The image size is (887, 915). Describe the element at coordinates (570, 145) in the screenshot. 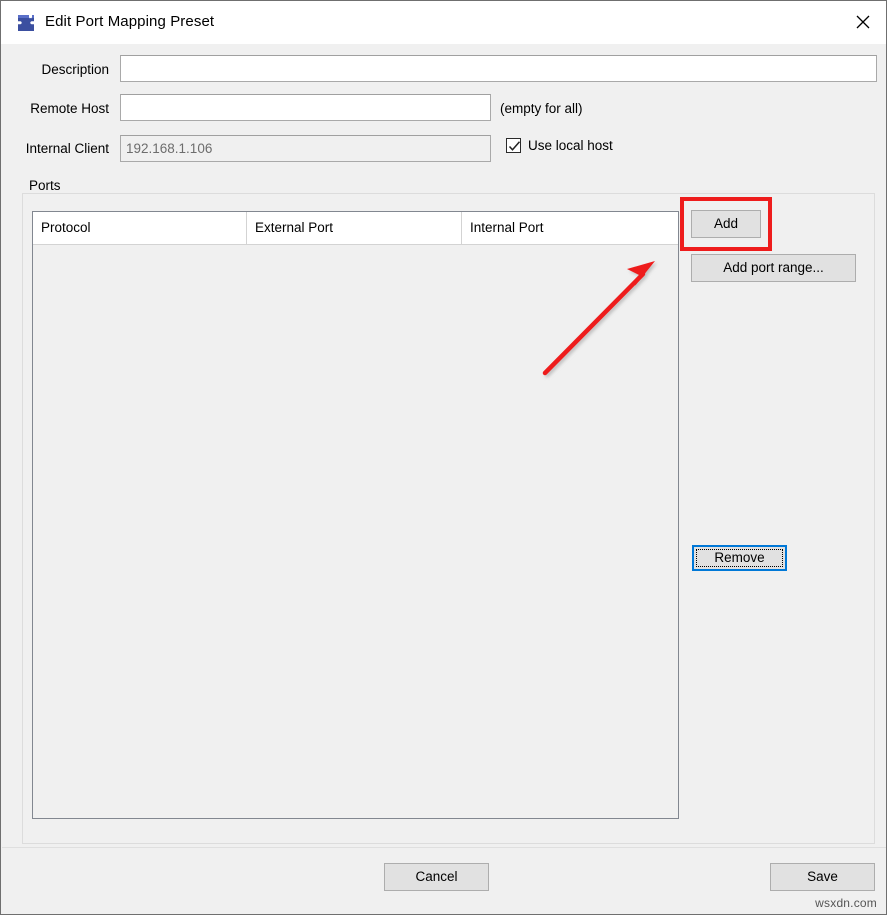

I see `use-local-host-label: Use local host` at that location.